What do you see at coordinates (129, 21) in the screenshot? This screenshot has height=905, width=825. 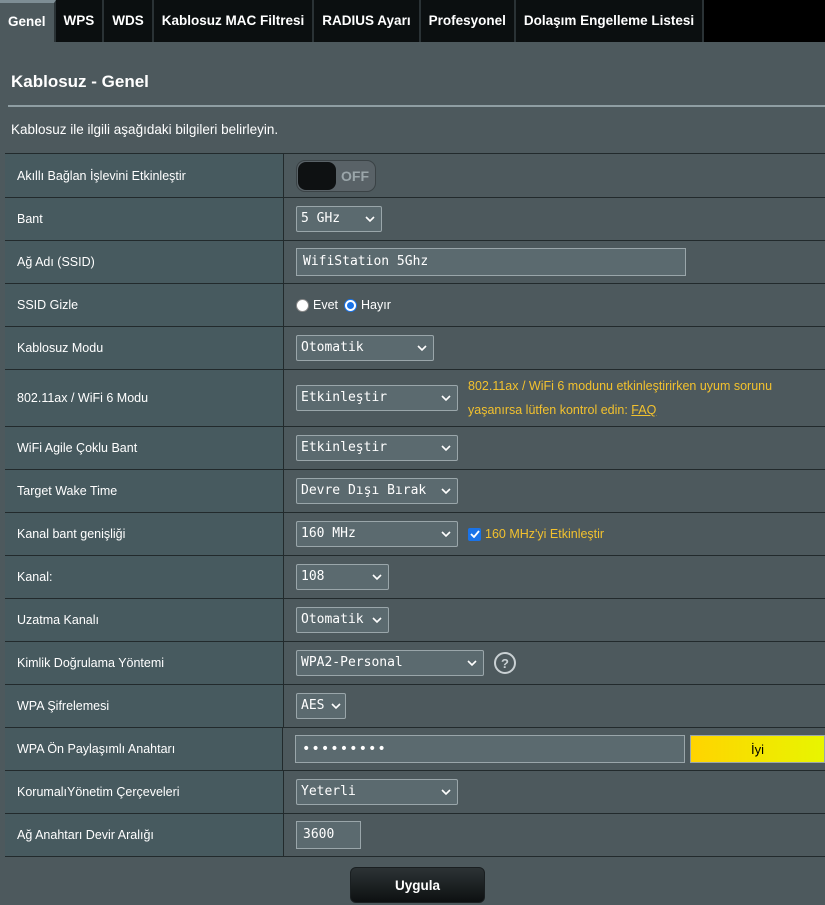 I see `tab-wds: WDS` at bounding box center [129, 21].